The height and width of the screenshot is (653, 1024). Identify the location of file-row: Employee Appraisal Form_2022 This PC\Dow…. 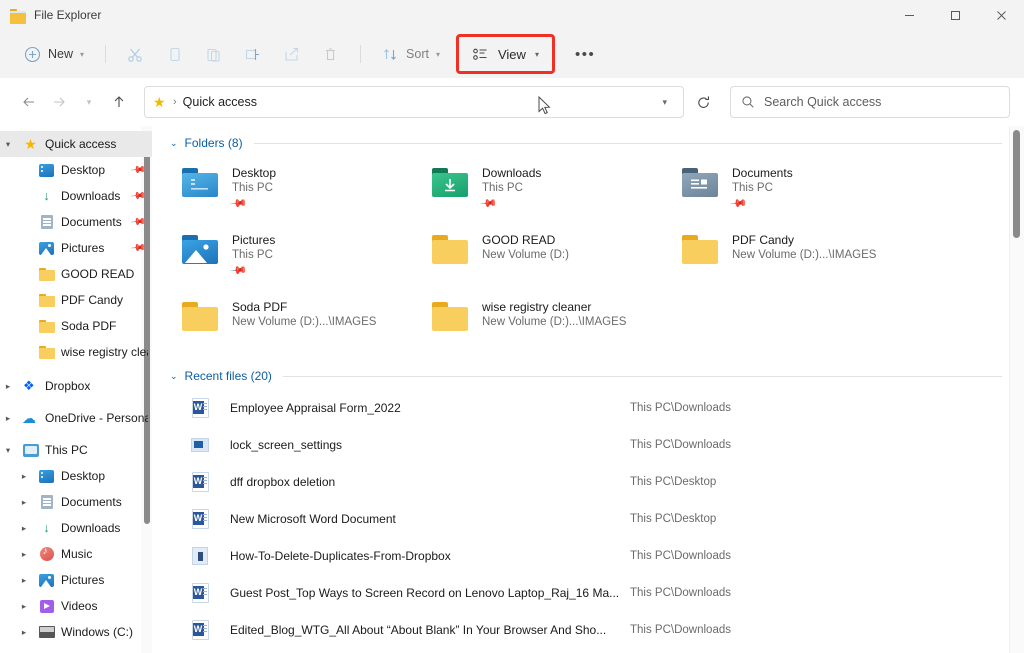
(588, 407).